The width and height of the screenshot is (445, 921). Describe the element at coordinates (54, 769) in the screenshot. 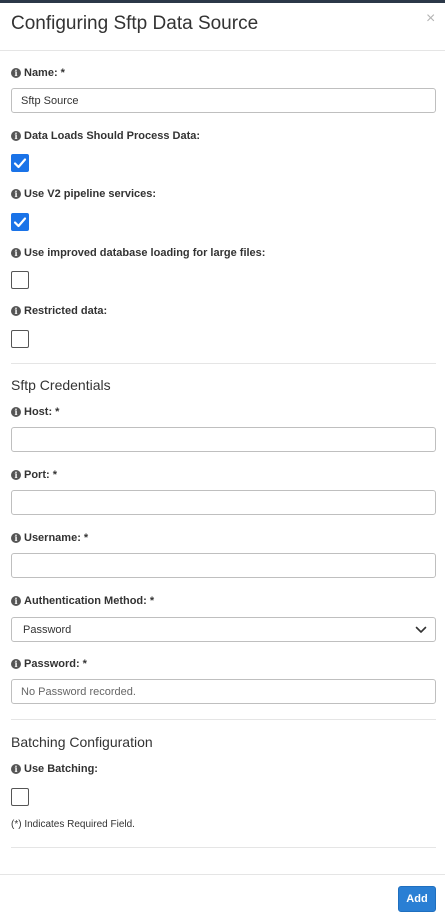

I see `use-batching-label: i Use Batching:` at that location.